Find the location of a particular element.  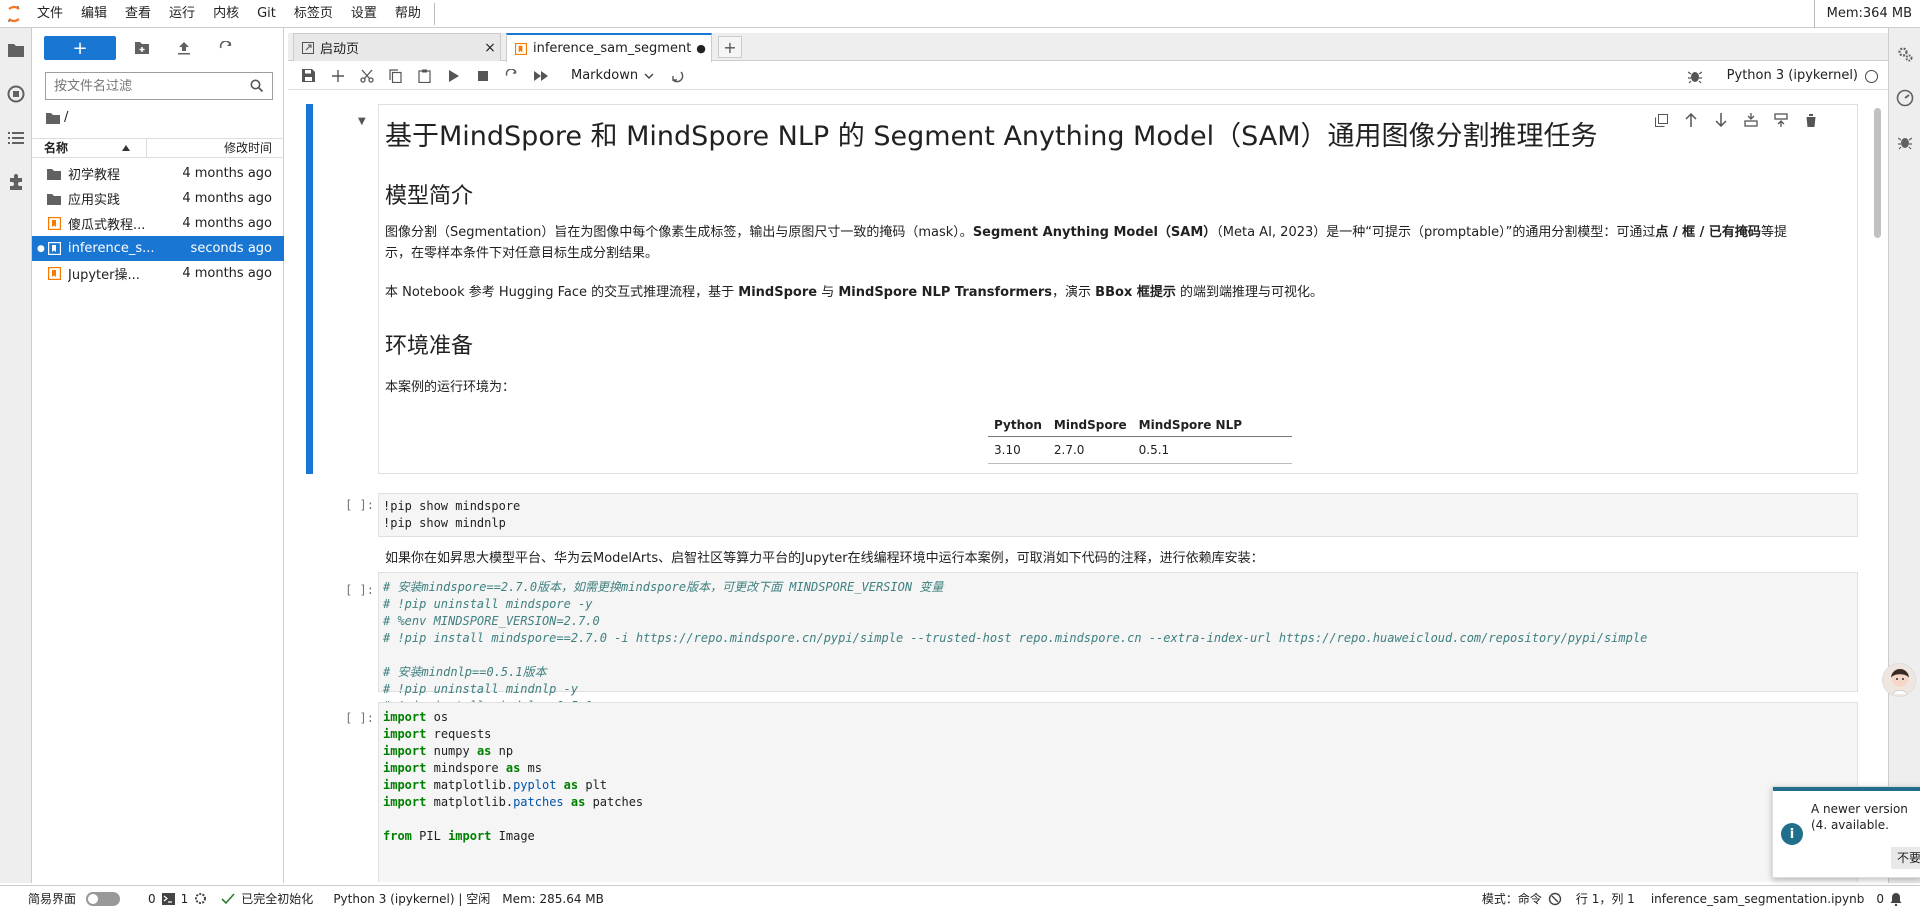

init-check-icon is located at coordinates (228, 898).